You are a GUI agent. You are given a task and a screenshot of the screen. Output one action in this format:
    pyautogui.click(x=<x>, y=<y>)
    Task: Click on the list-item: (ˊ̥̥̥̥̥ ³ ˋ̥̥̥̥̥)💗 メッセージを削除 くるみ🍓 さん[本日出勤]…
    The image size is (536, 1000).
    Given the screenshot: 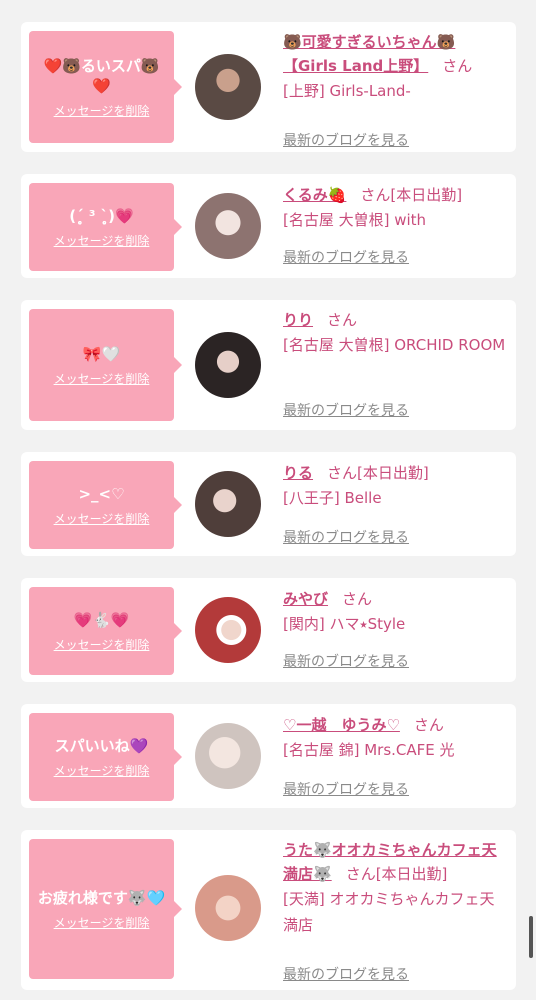 What is the action you would take?
    pyautogui.click(x=268, y=226)
    